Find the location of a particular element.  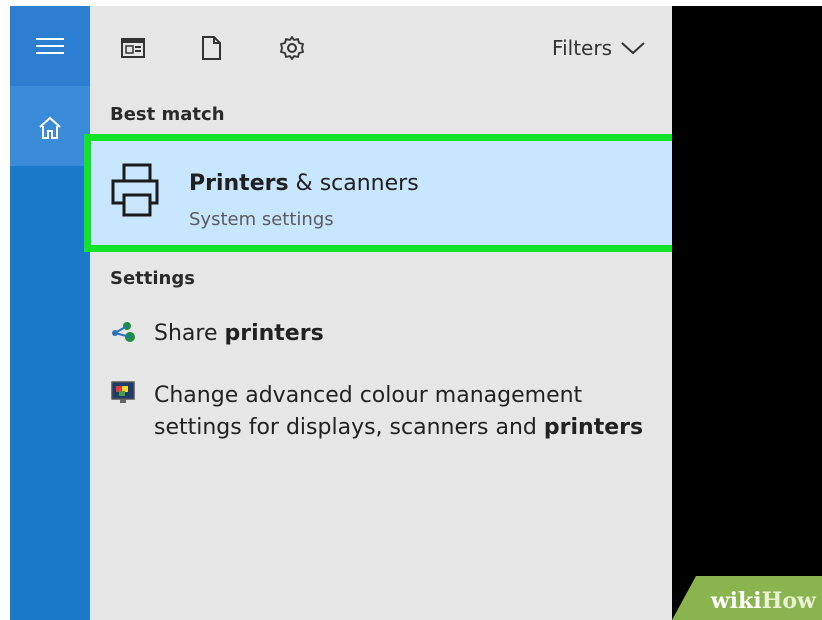

best-match-title-rest: & scanners is located at coordinates (353, 183).